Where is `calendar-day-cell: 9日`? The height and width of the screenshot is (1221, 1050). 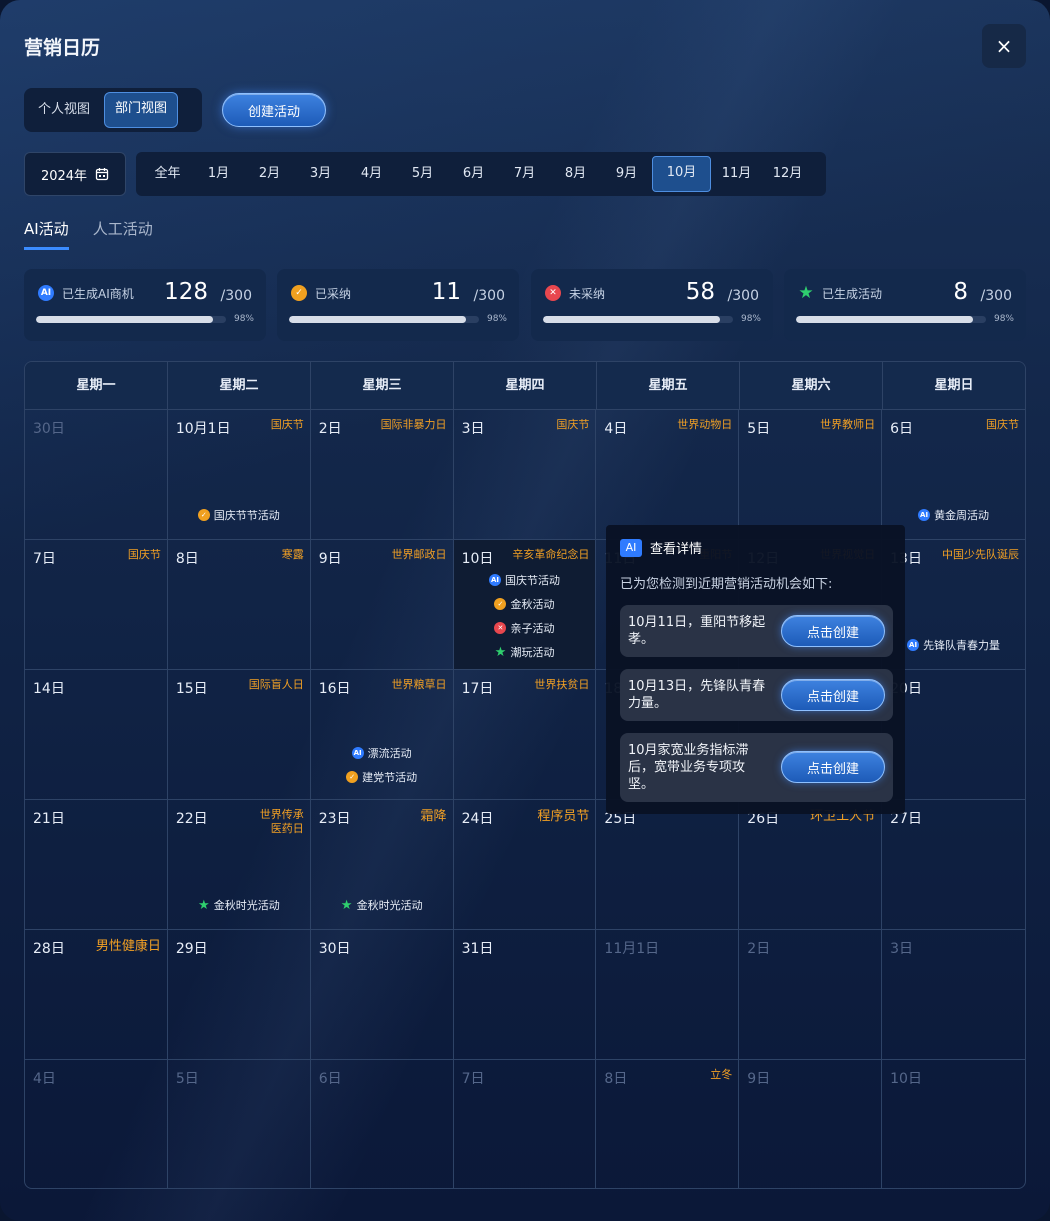
calendar-day-cell: 9日 is located at coordinates (811, 1124).